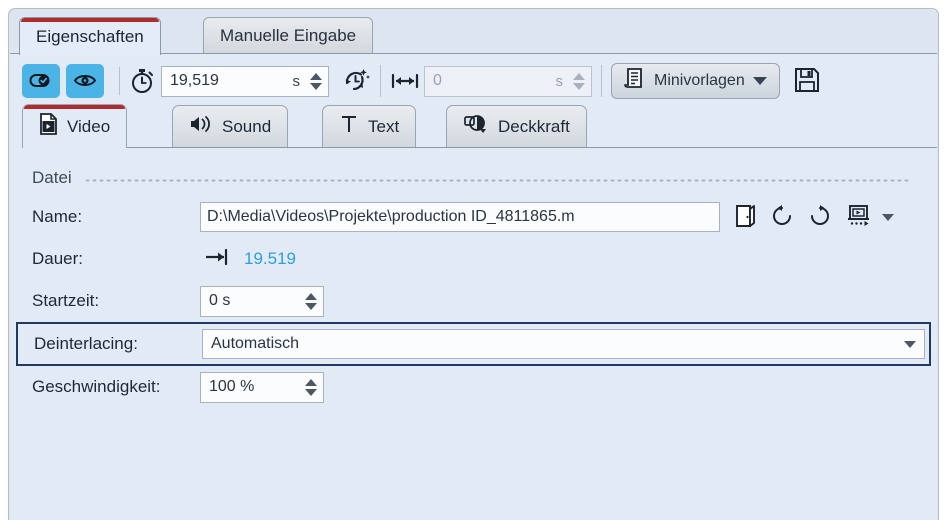 The image size is (947, 520). I want to click on tab-sound: Sound, so click(230, 126).